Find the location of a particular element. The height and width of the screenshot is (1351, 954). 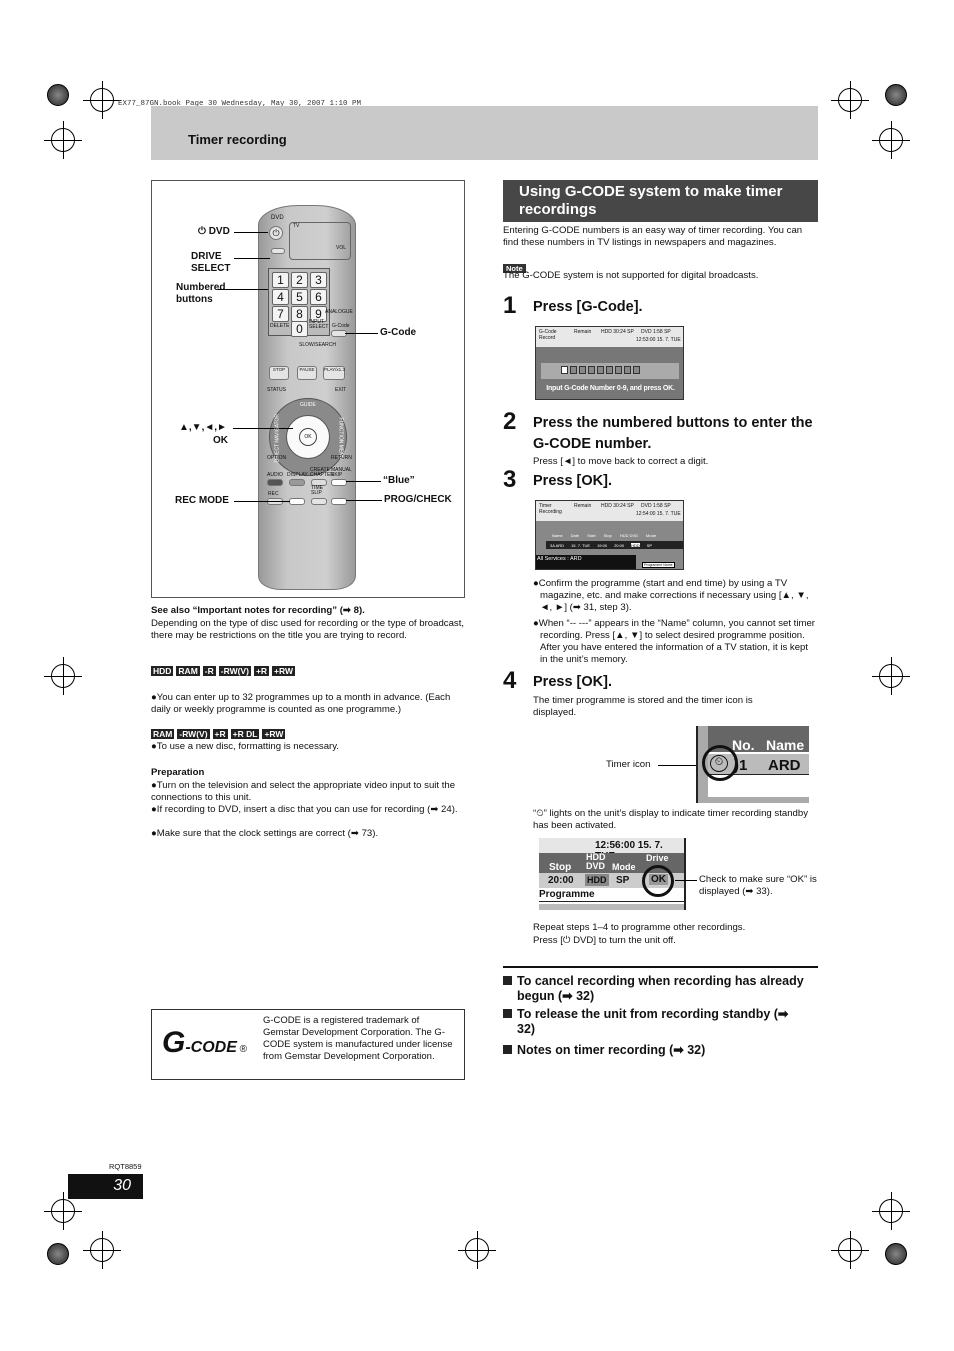

screen-title: Timer Recording is located at coordinates (550, 509).